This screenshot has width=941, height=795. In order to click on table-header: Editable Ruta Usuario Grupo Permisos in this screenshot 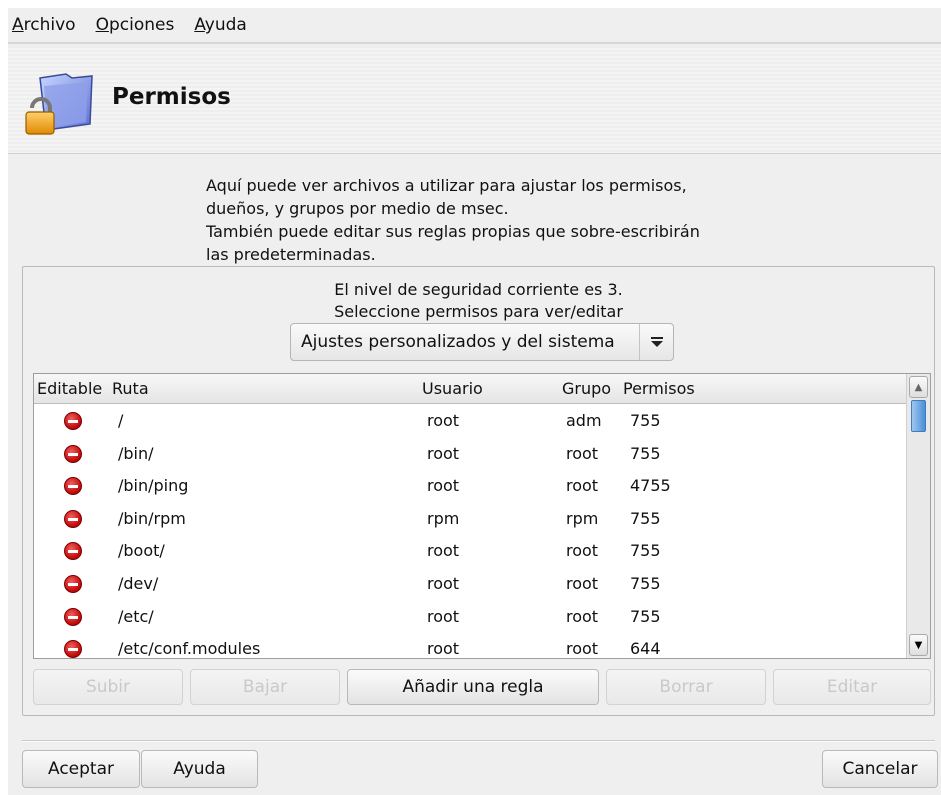, I will do `click(470, 389)`.